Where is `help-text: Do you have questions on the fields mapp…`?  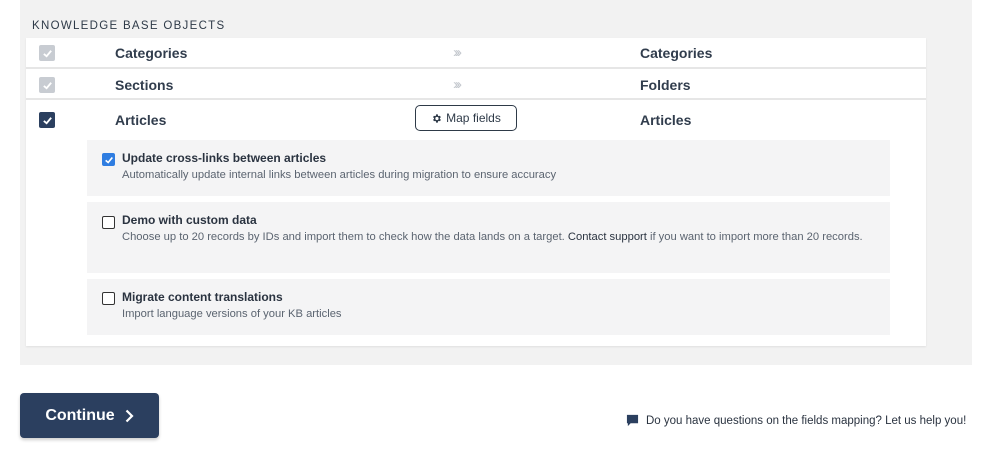 help-text: Do you have questions on the fields mapp… is located at coordinates (806, 420).